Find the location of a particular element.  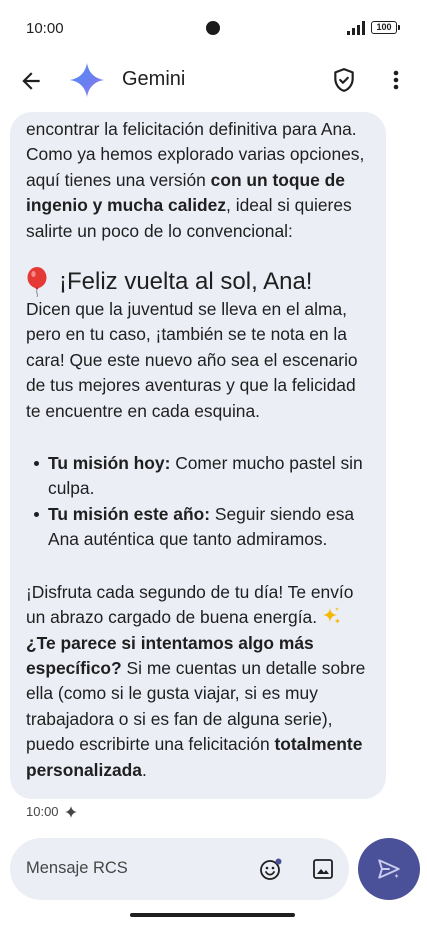

send-icon is located at coordinates (389, 869).